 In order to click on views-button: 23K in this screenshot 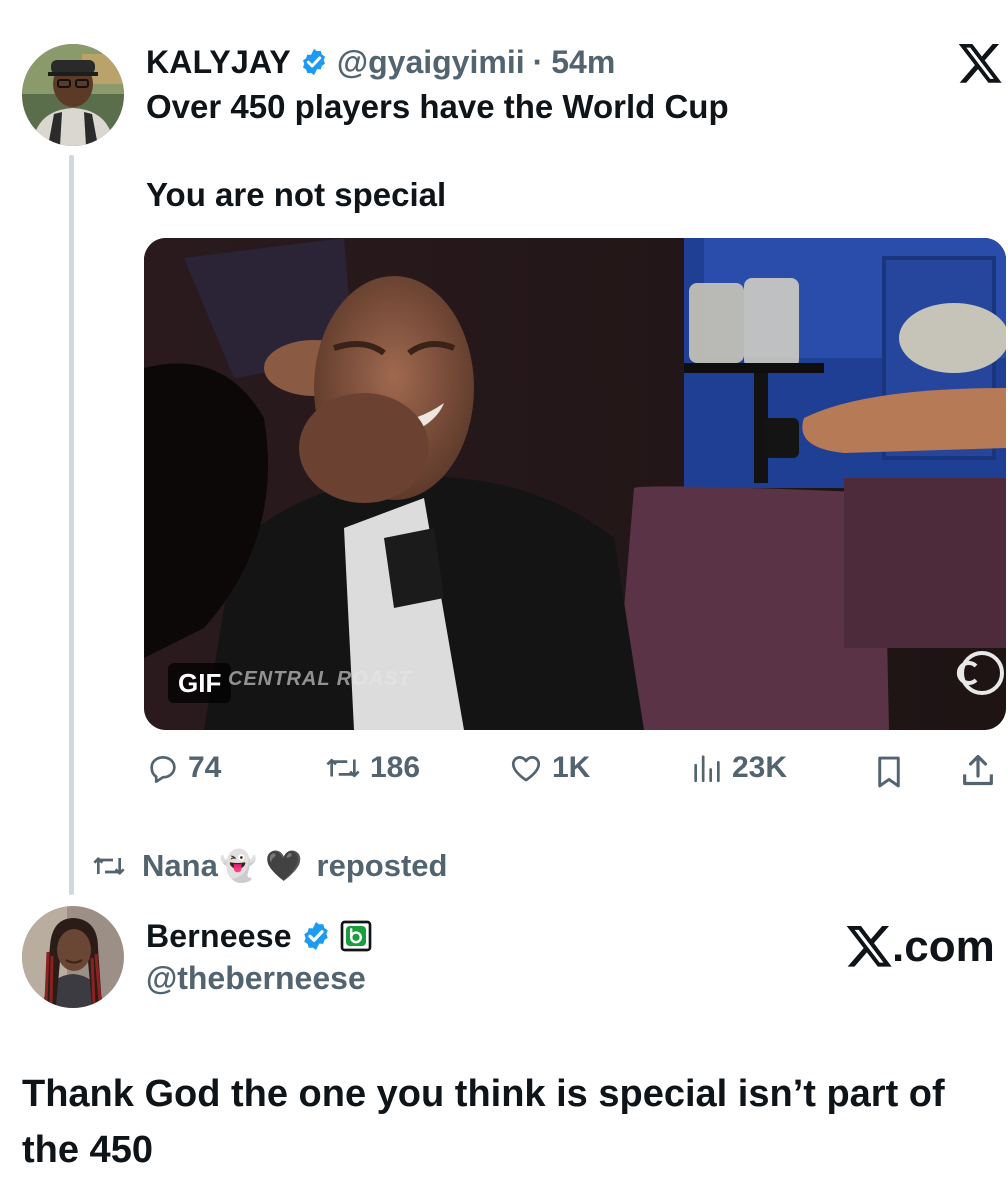, I will do `click(738, 768)`.